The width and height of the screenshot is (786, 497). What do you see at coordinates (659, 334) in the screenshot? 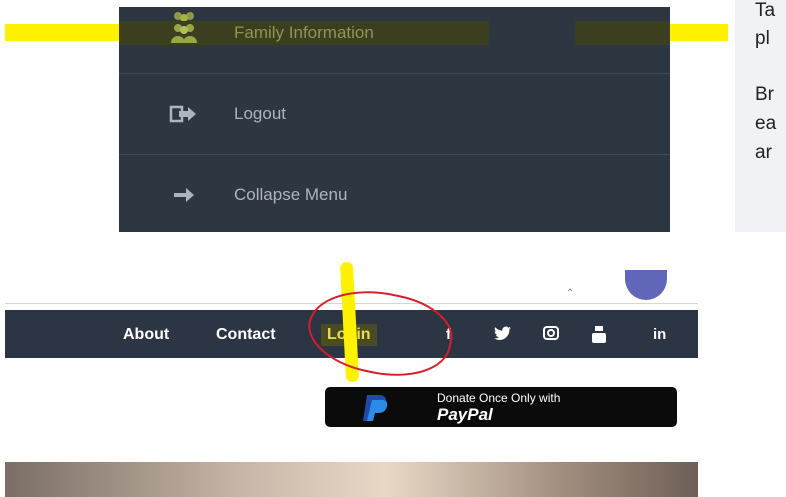
I see `linkedin-icon: in` at bounding box center [659, 334].